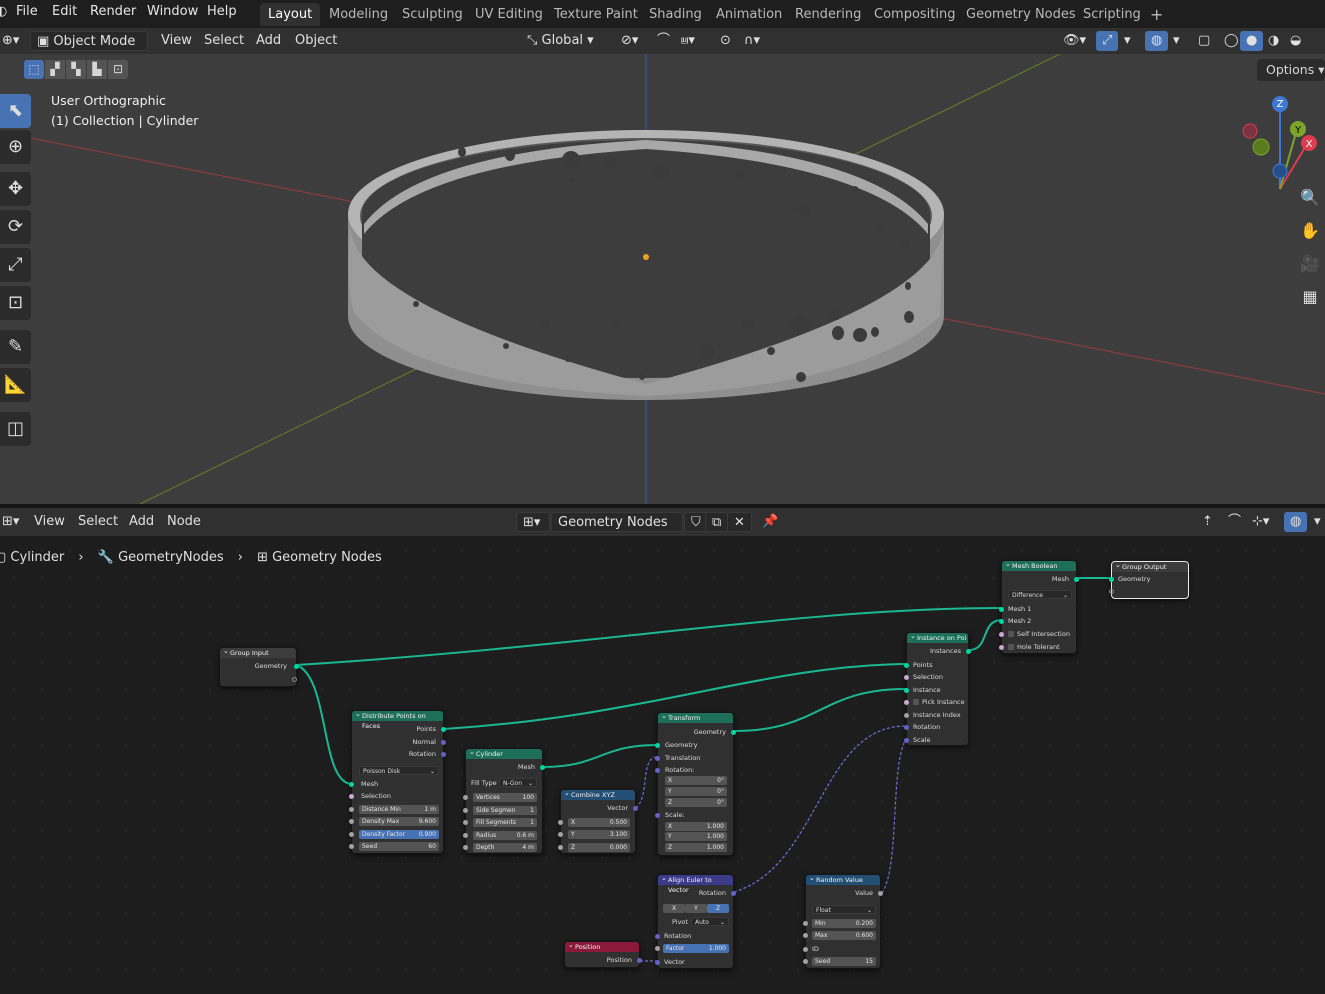  I want to click on pivot-dropdown: Auto ⌄, so click(710, 921).